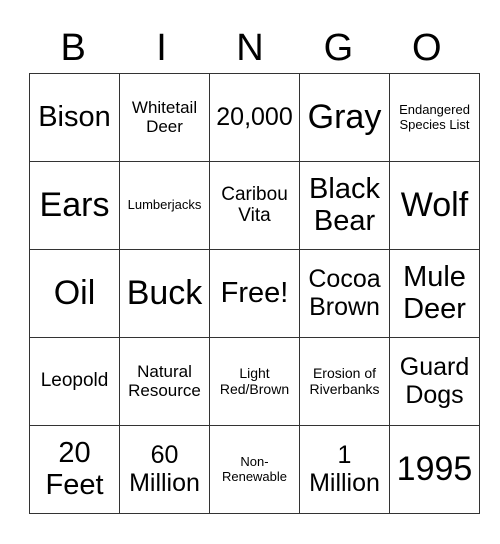 Image resolution: width=500 pixels, height=544 pixels. What do you see at coordinates (164, 469) in the screenshot?
I see `bingo-cell: 60 Million` at bounding box center [164, 469].